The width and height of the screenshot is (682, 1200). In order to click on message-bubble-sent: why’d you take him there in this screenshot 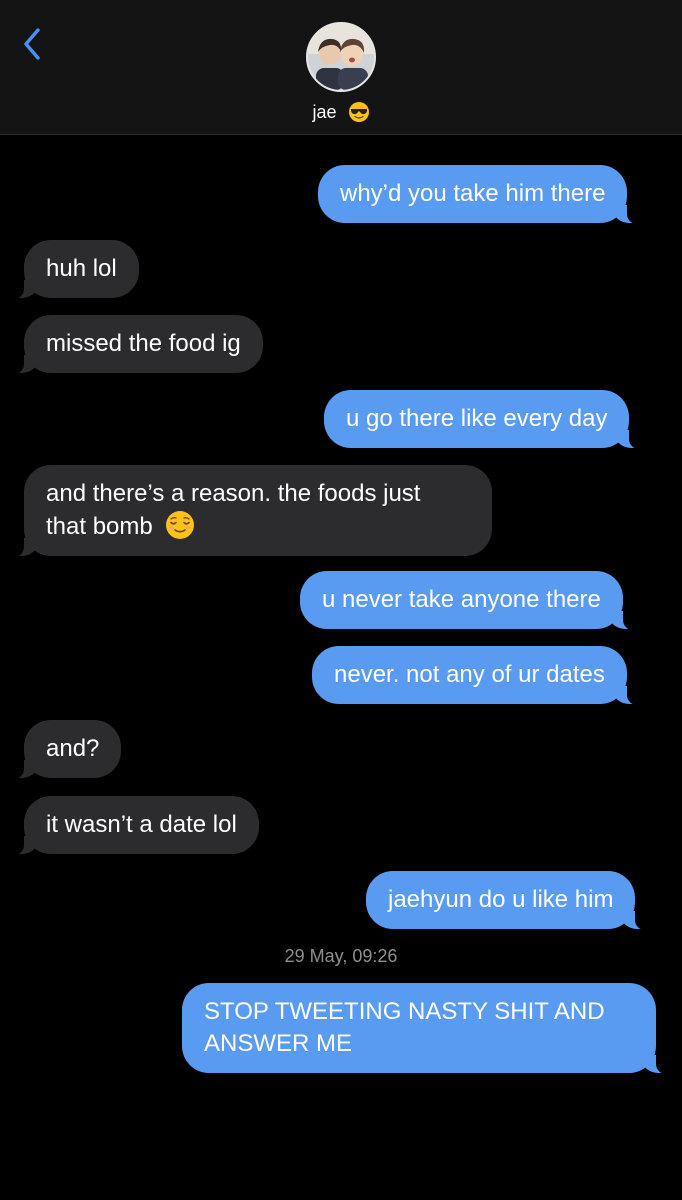, I will do `click(479, 194)`.